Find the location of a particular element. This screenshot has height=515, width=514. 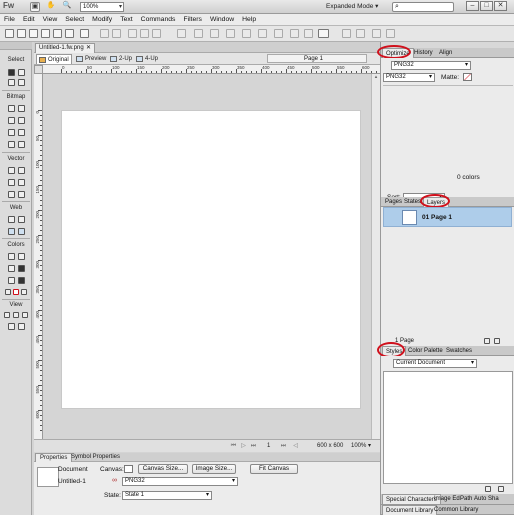

group-icon is located at coordinates (181, 33).